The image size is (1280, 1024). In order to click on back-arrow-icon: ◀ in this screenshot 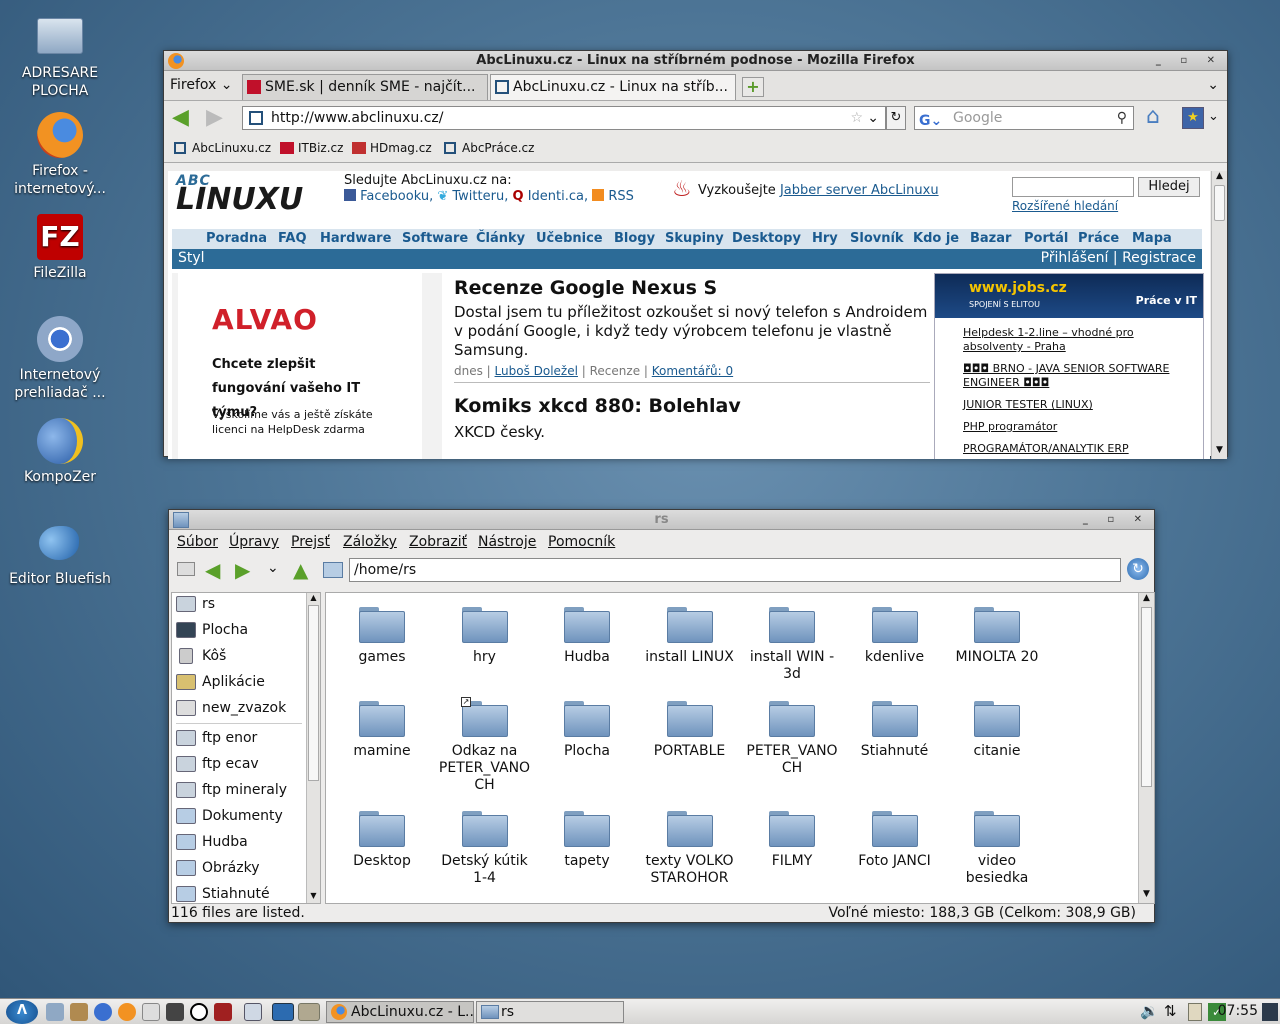, I will do `click(180, 118)`.